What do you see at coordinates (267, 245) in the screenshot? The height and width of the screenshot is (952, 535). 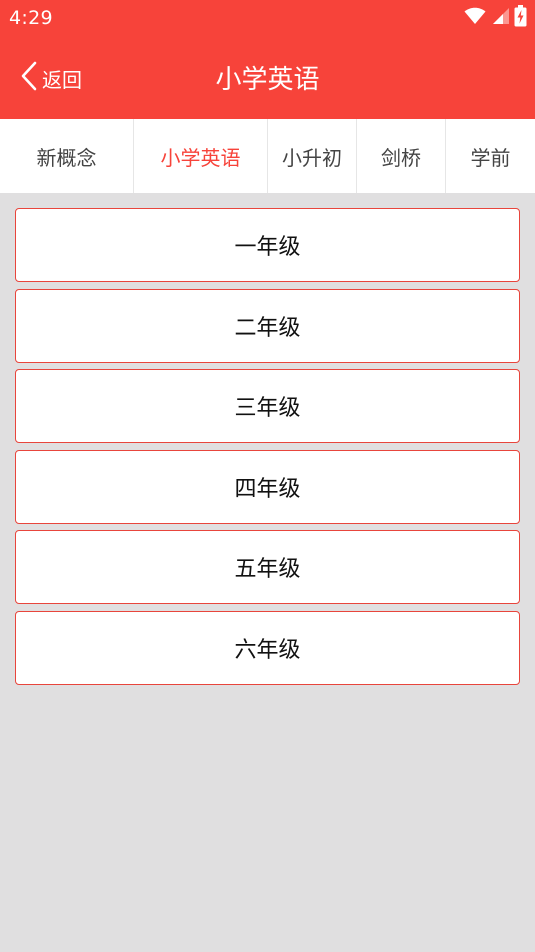 I see `grade-item-1: 一年级` at bounding box center [267, 245].